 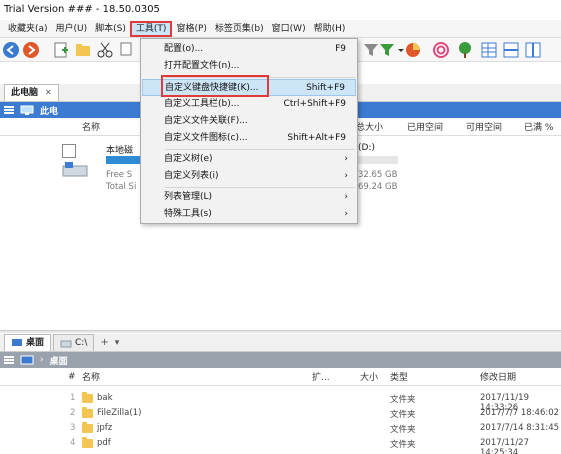 What do you see at coordinates (280, 377) in the screenshot?
I see `column-header: # 名称 扩... 大小 类型 修改日期` at bounding box center [280, 377].